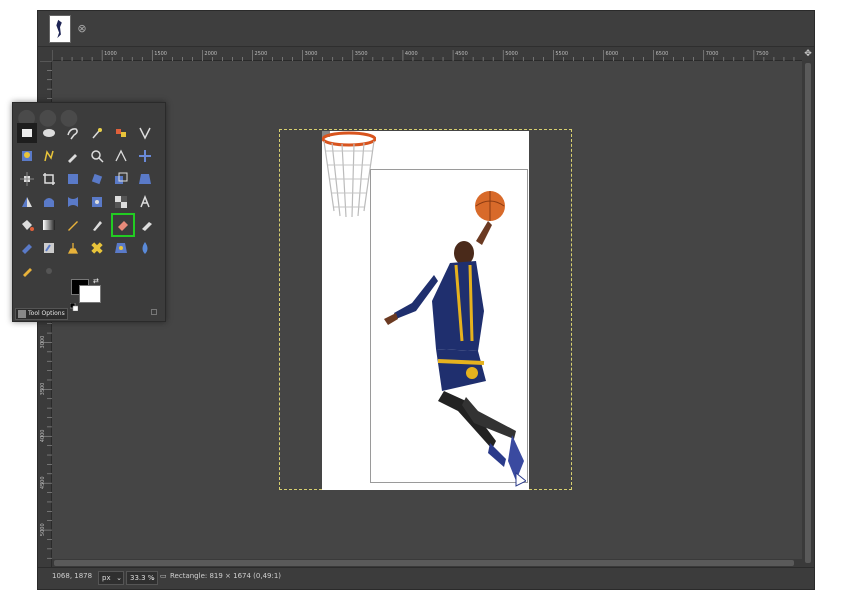 The width and height of the screenshot is (850, 600). What do you see at coordinates (73, 248) in the screenshot?
I see `clone-tool-icon` at bounding box center [73, 248].